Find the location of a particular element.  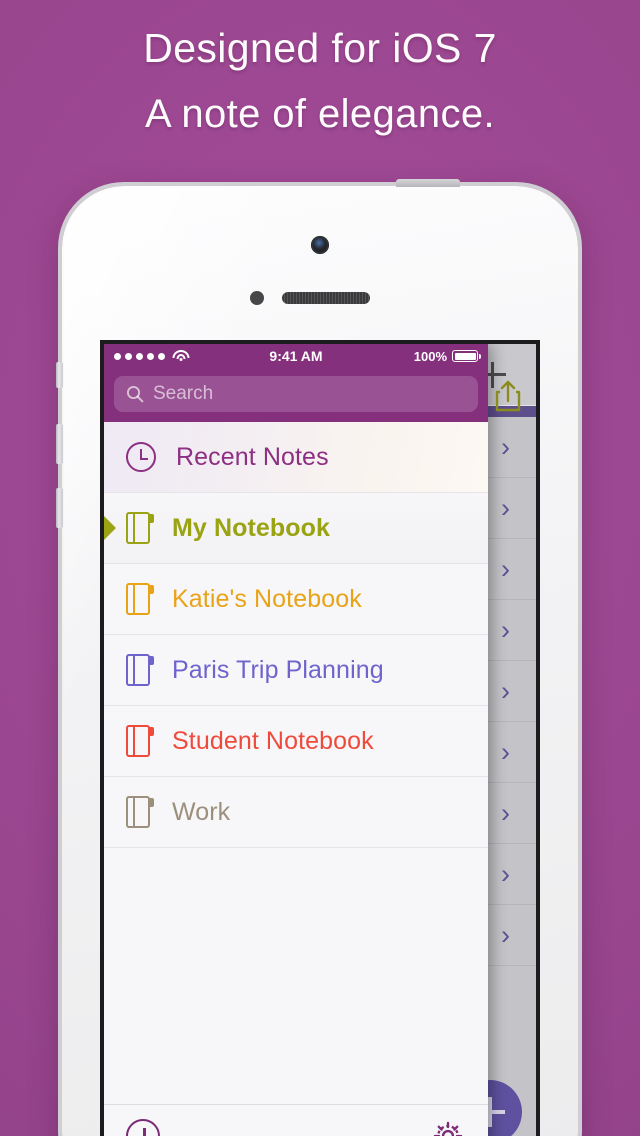

list-item-label: Recent Notes is located at coordinates (252, 456).